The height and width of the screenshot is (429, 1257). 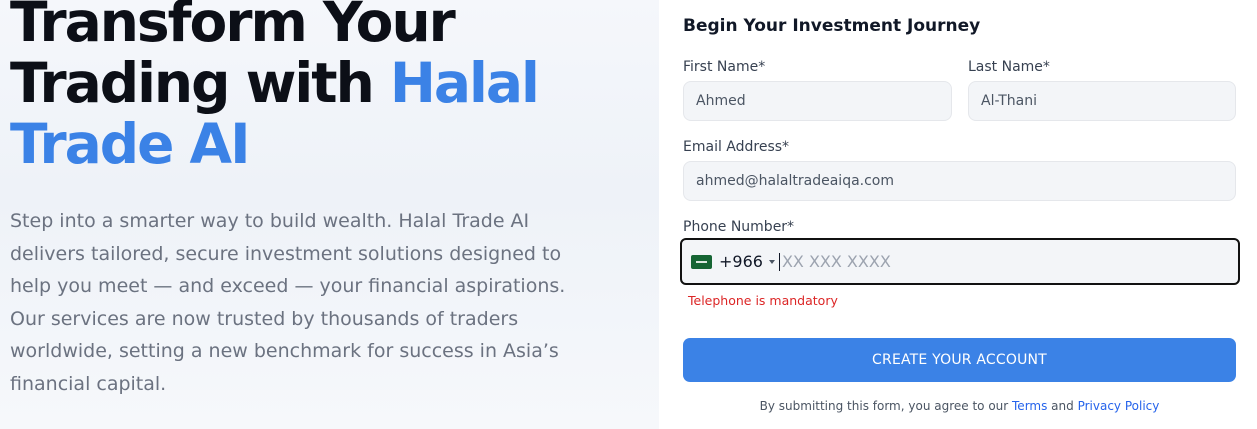 What do you see at coordinates (1009, 67) in the screenshot?
I see `last-name-label: Last Name*` at bounding box center [1009, 67].